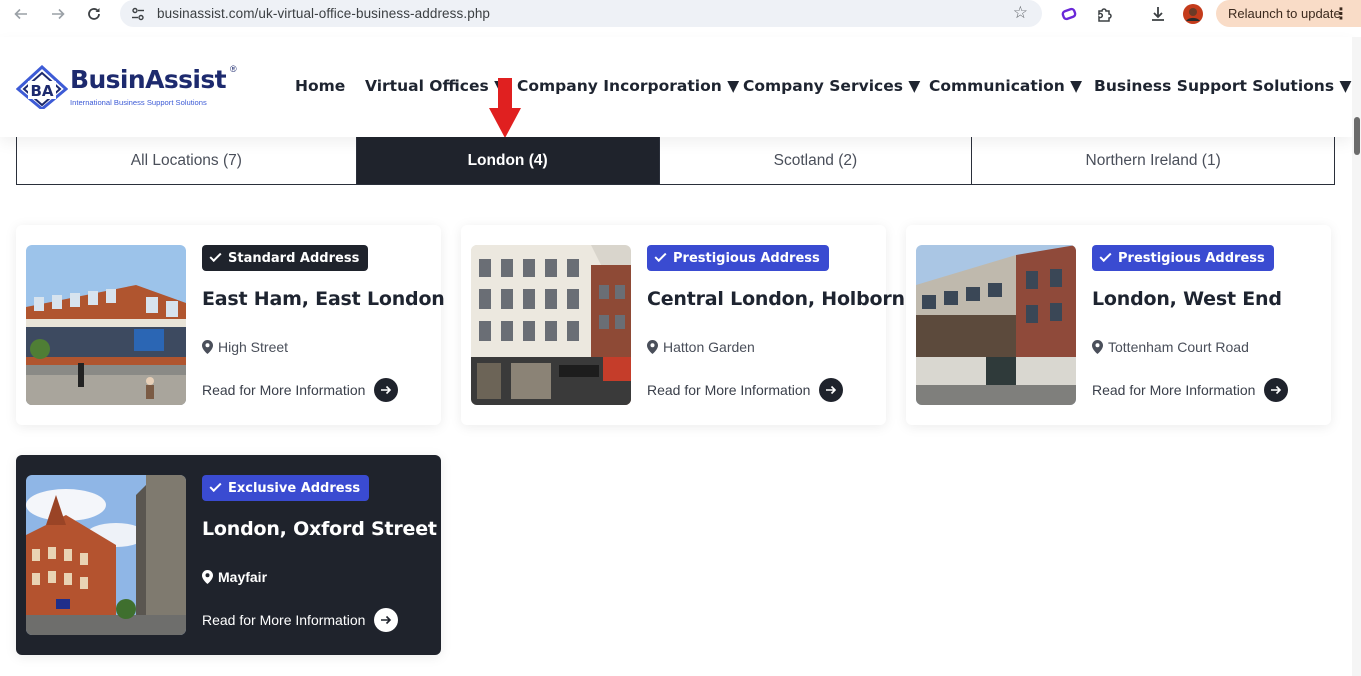  Describe the element at coordinates (1069, 14) in the screenshot. I see `extension-icon` at that location.